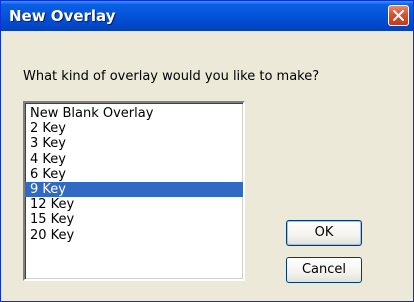 Image resolution: width=414 pixels, height=302 pixels. I want to click on cancel-button: Cancel, so click(324, 270).